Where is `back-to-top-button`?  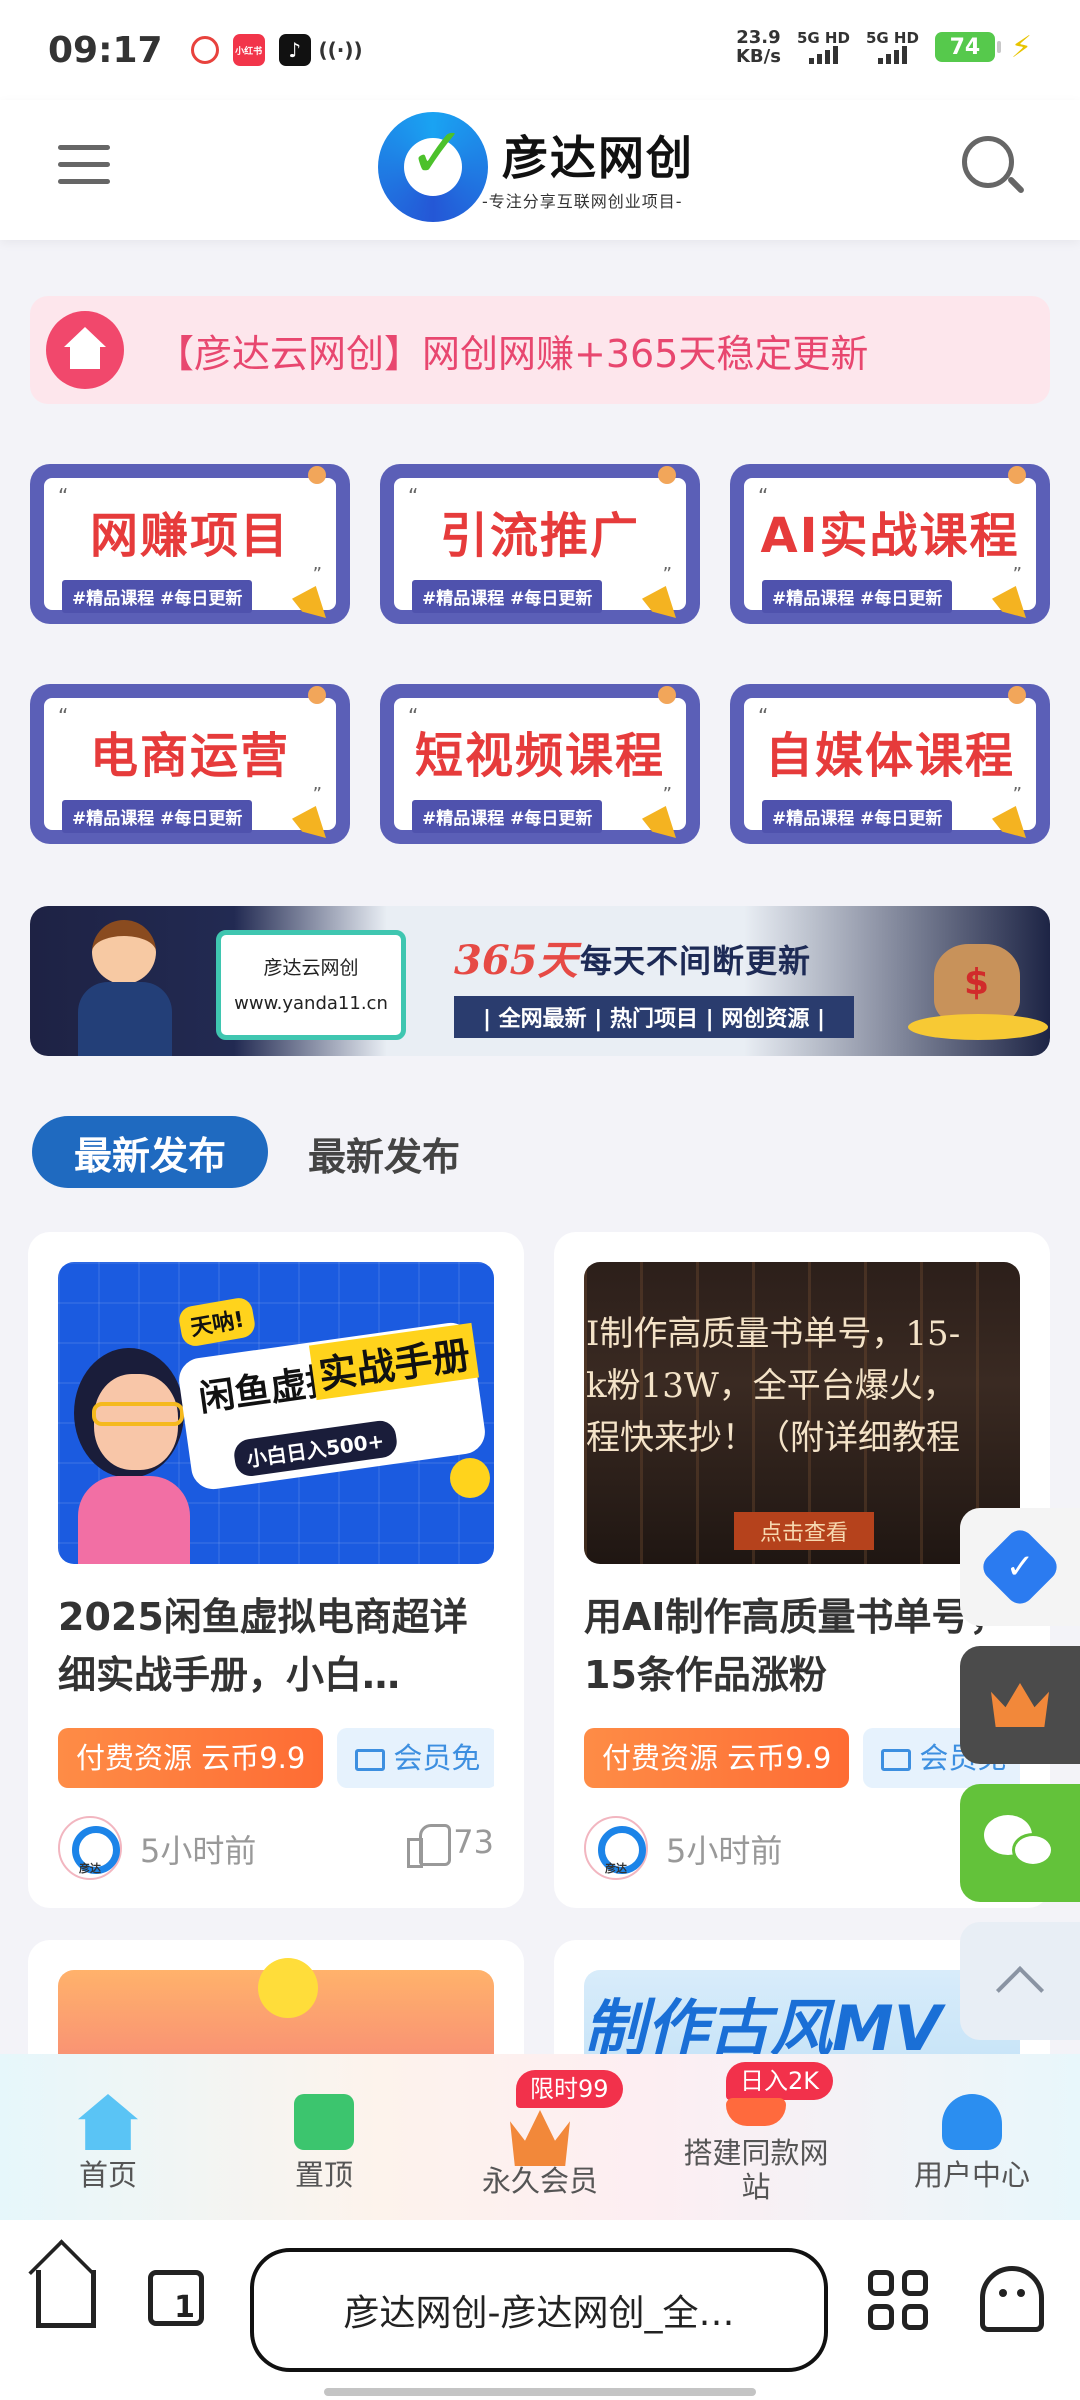 back-to-top-button is located at coordinates (1020, 1981).